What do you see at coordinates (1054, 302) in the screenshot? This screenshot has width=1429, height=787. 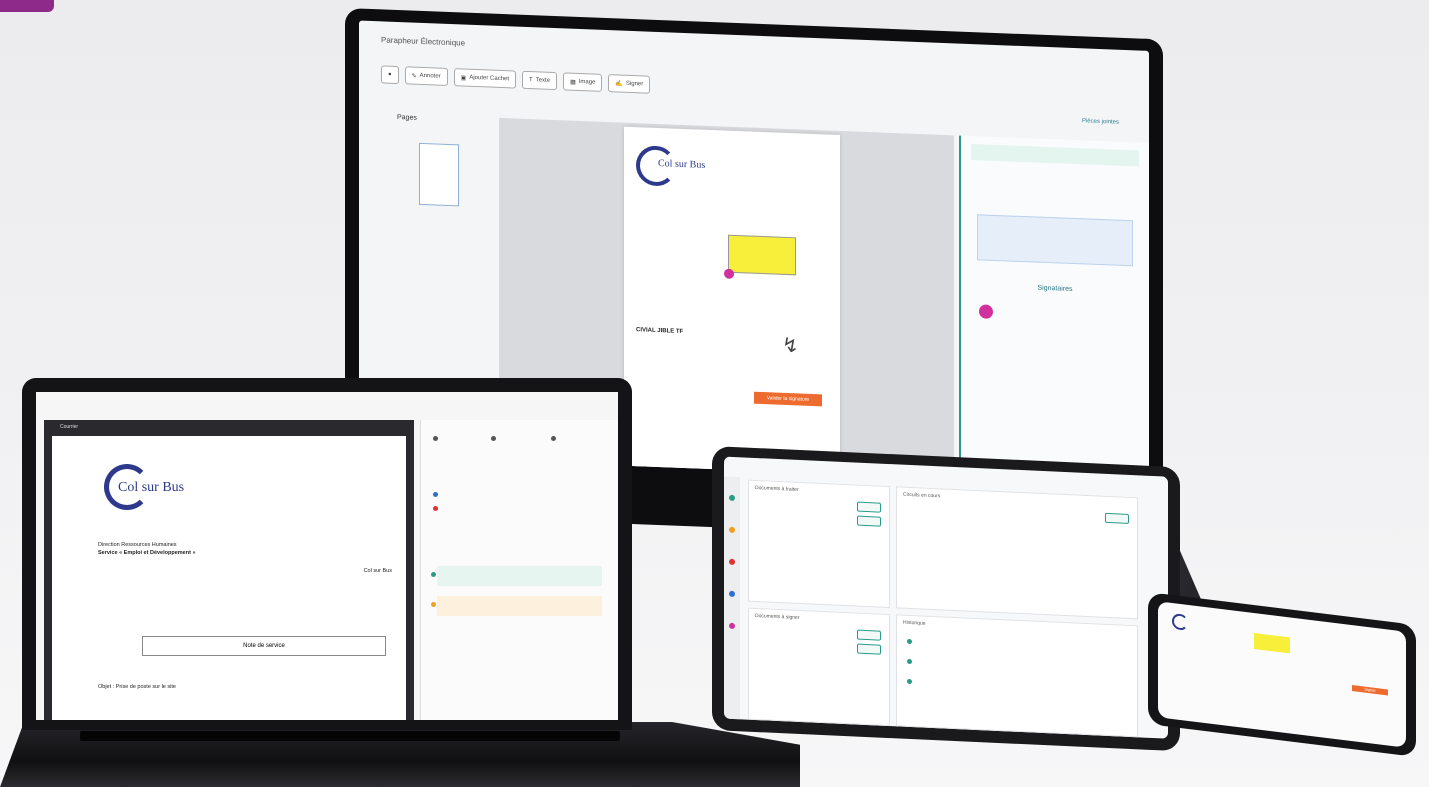 I see `right-side-panel: Pièces jointes Signataires` at bounding box center [1054, 302].